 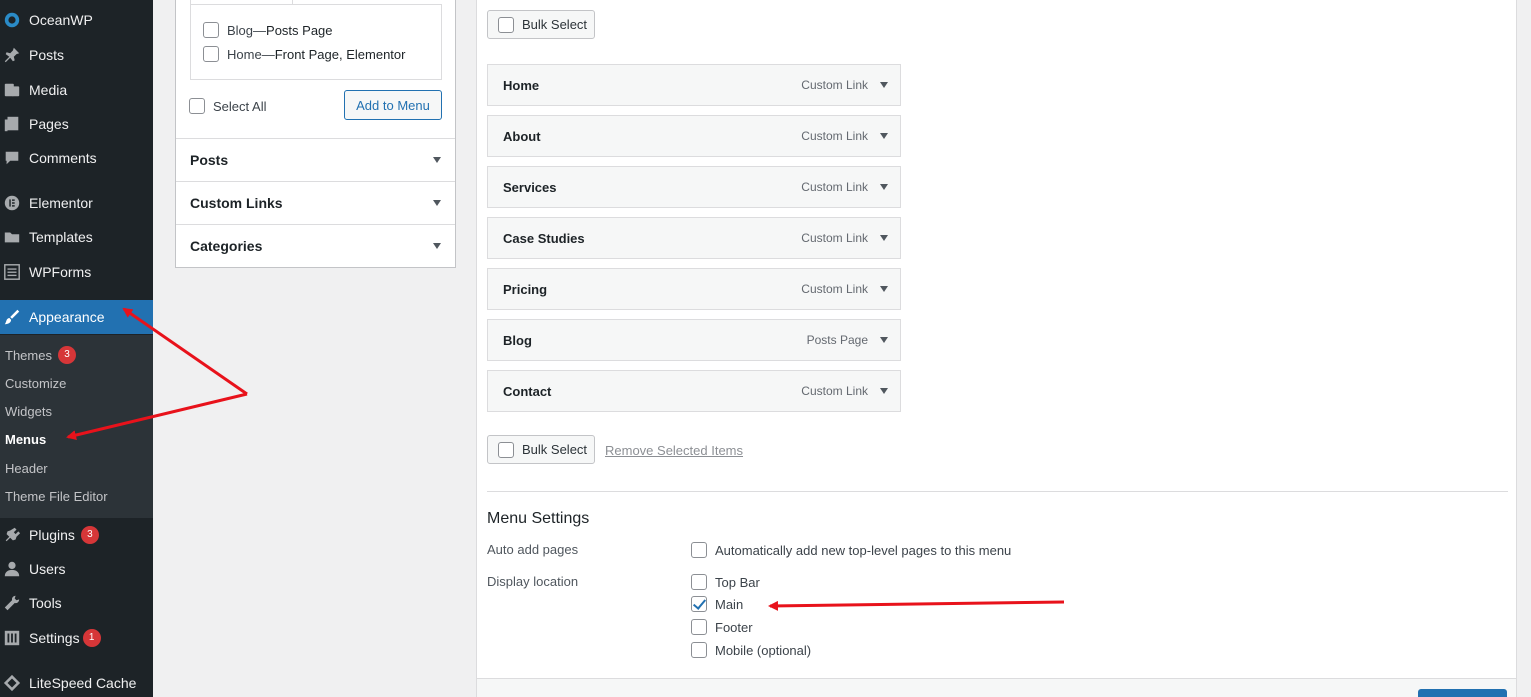 I want to click on user-icon, so click(x=12, y=569).